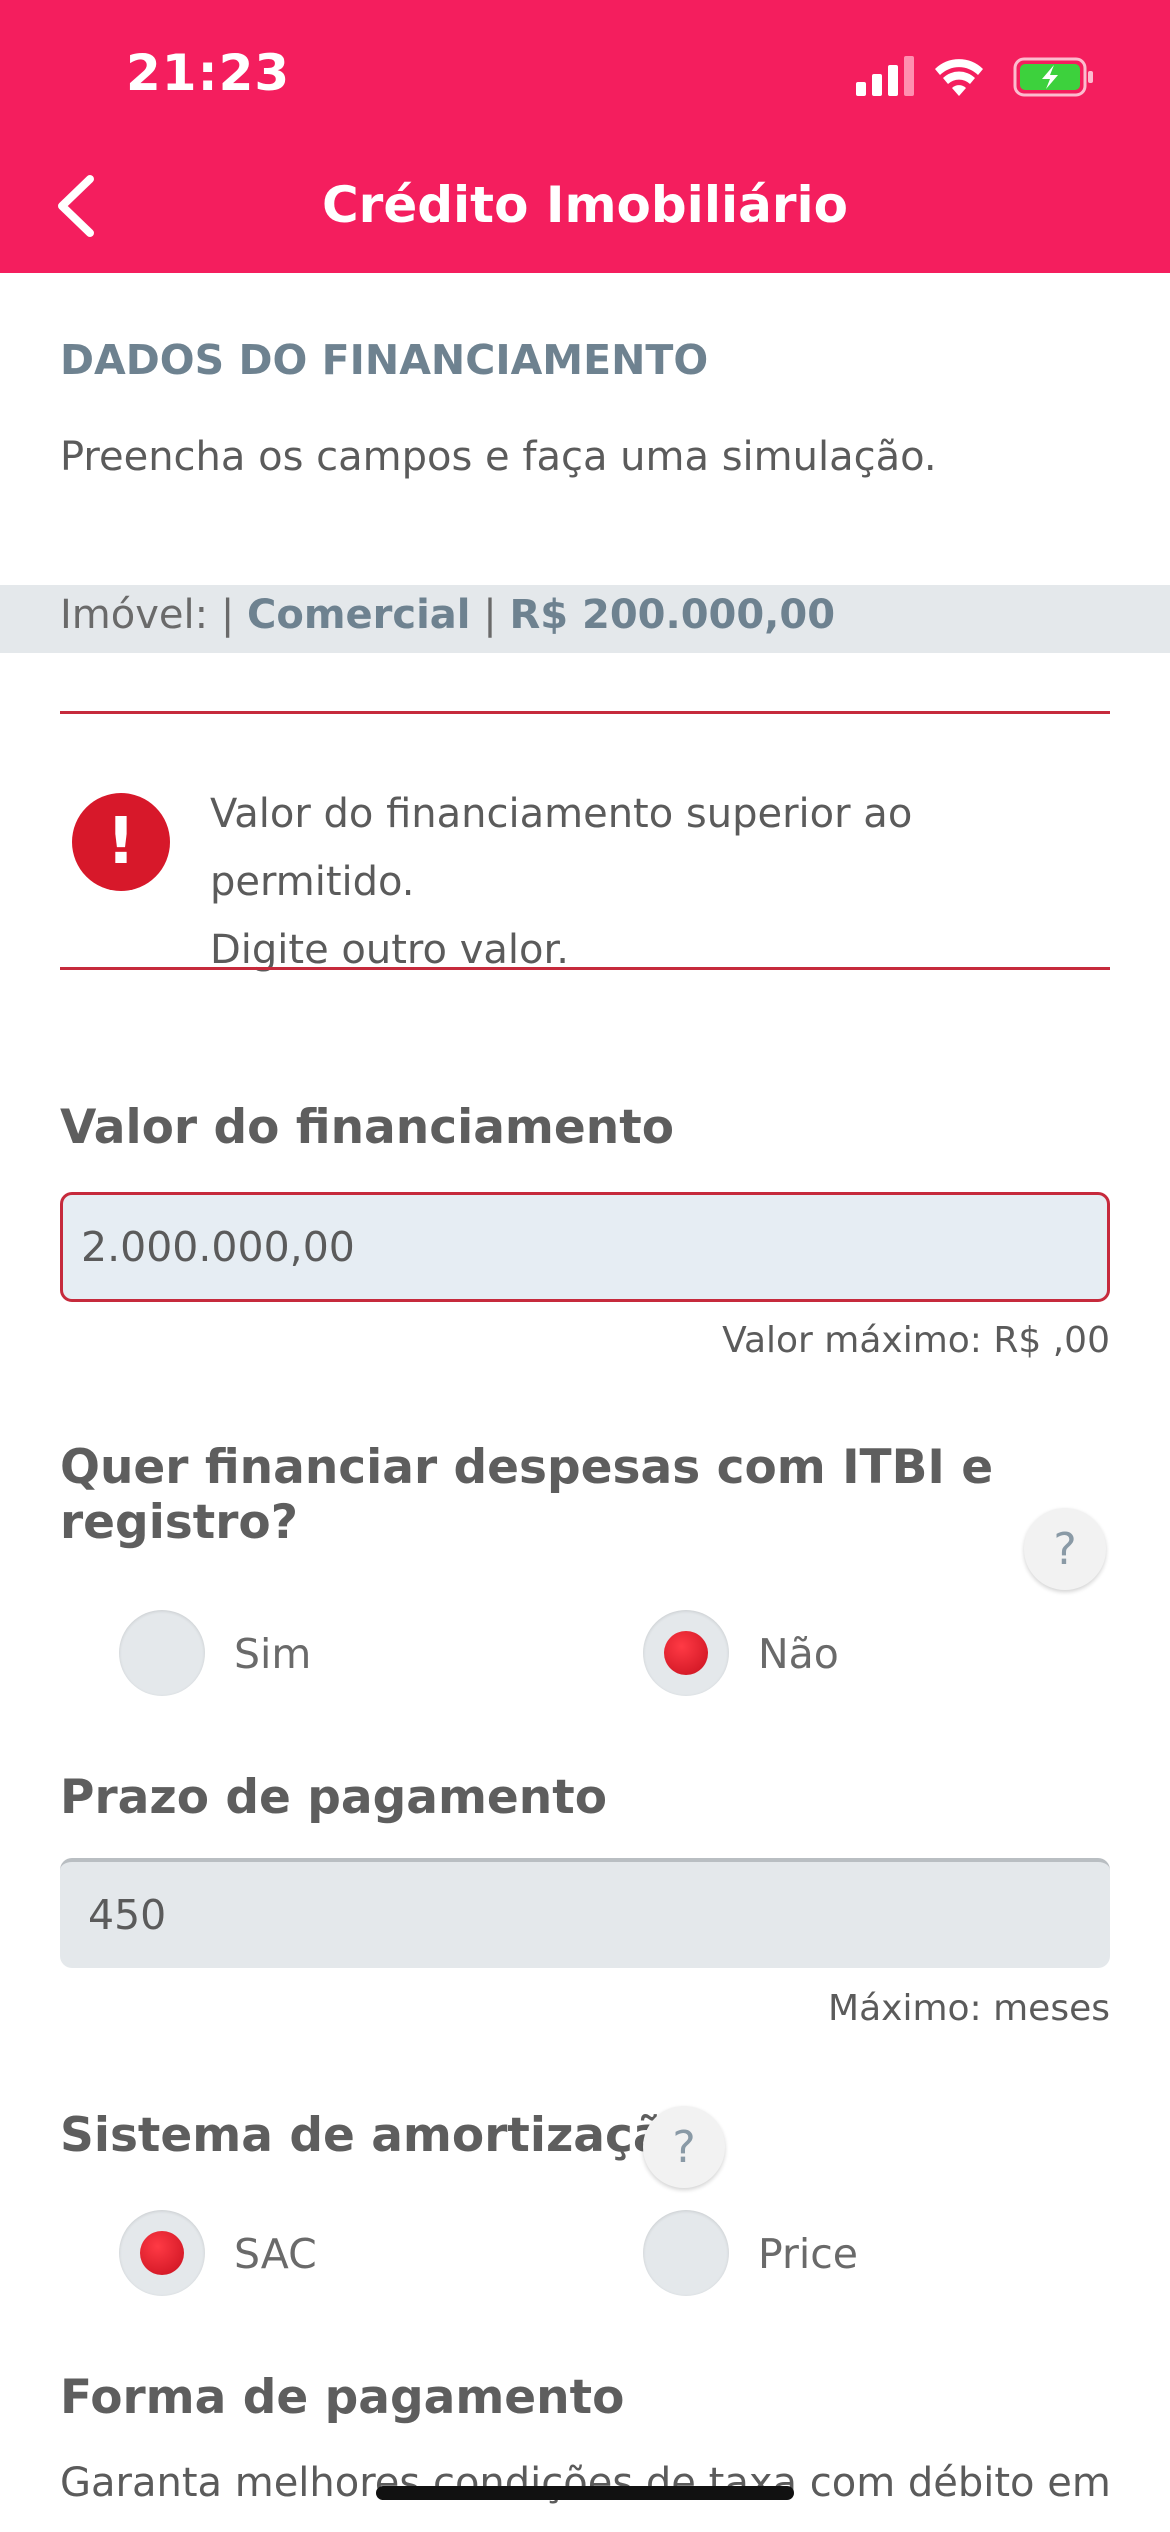  Describe the element at coordinates (359, 615) in the screenshot. I see `property-type: Comercial` at that location.